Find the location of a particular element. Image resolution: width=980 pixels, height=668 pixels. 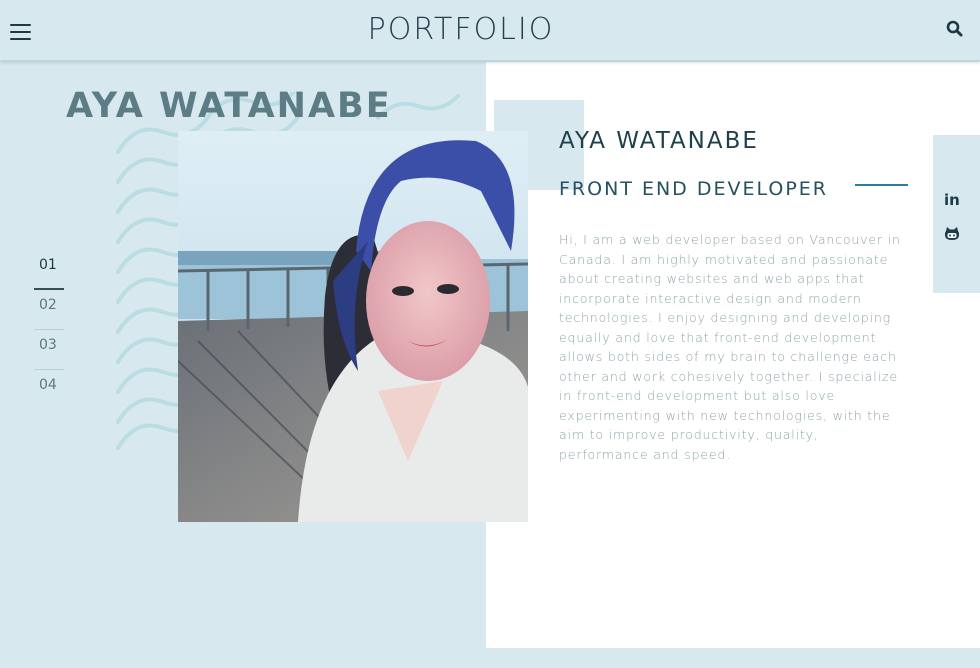

top-header: PORTFOLIO is located at coordinates (490, 30).